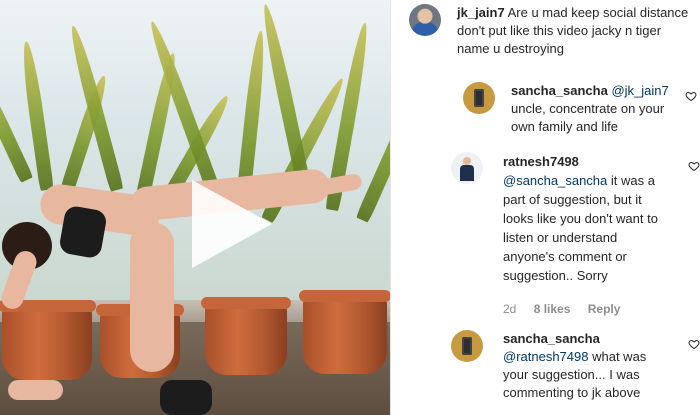 The height and width of the screenshot is (415, 700). What do you see at coordinates (552, 309) in the screenshot?
I see `like-count: 8 likes` at bounding box center [552, 309].